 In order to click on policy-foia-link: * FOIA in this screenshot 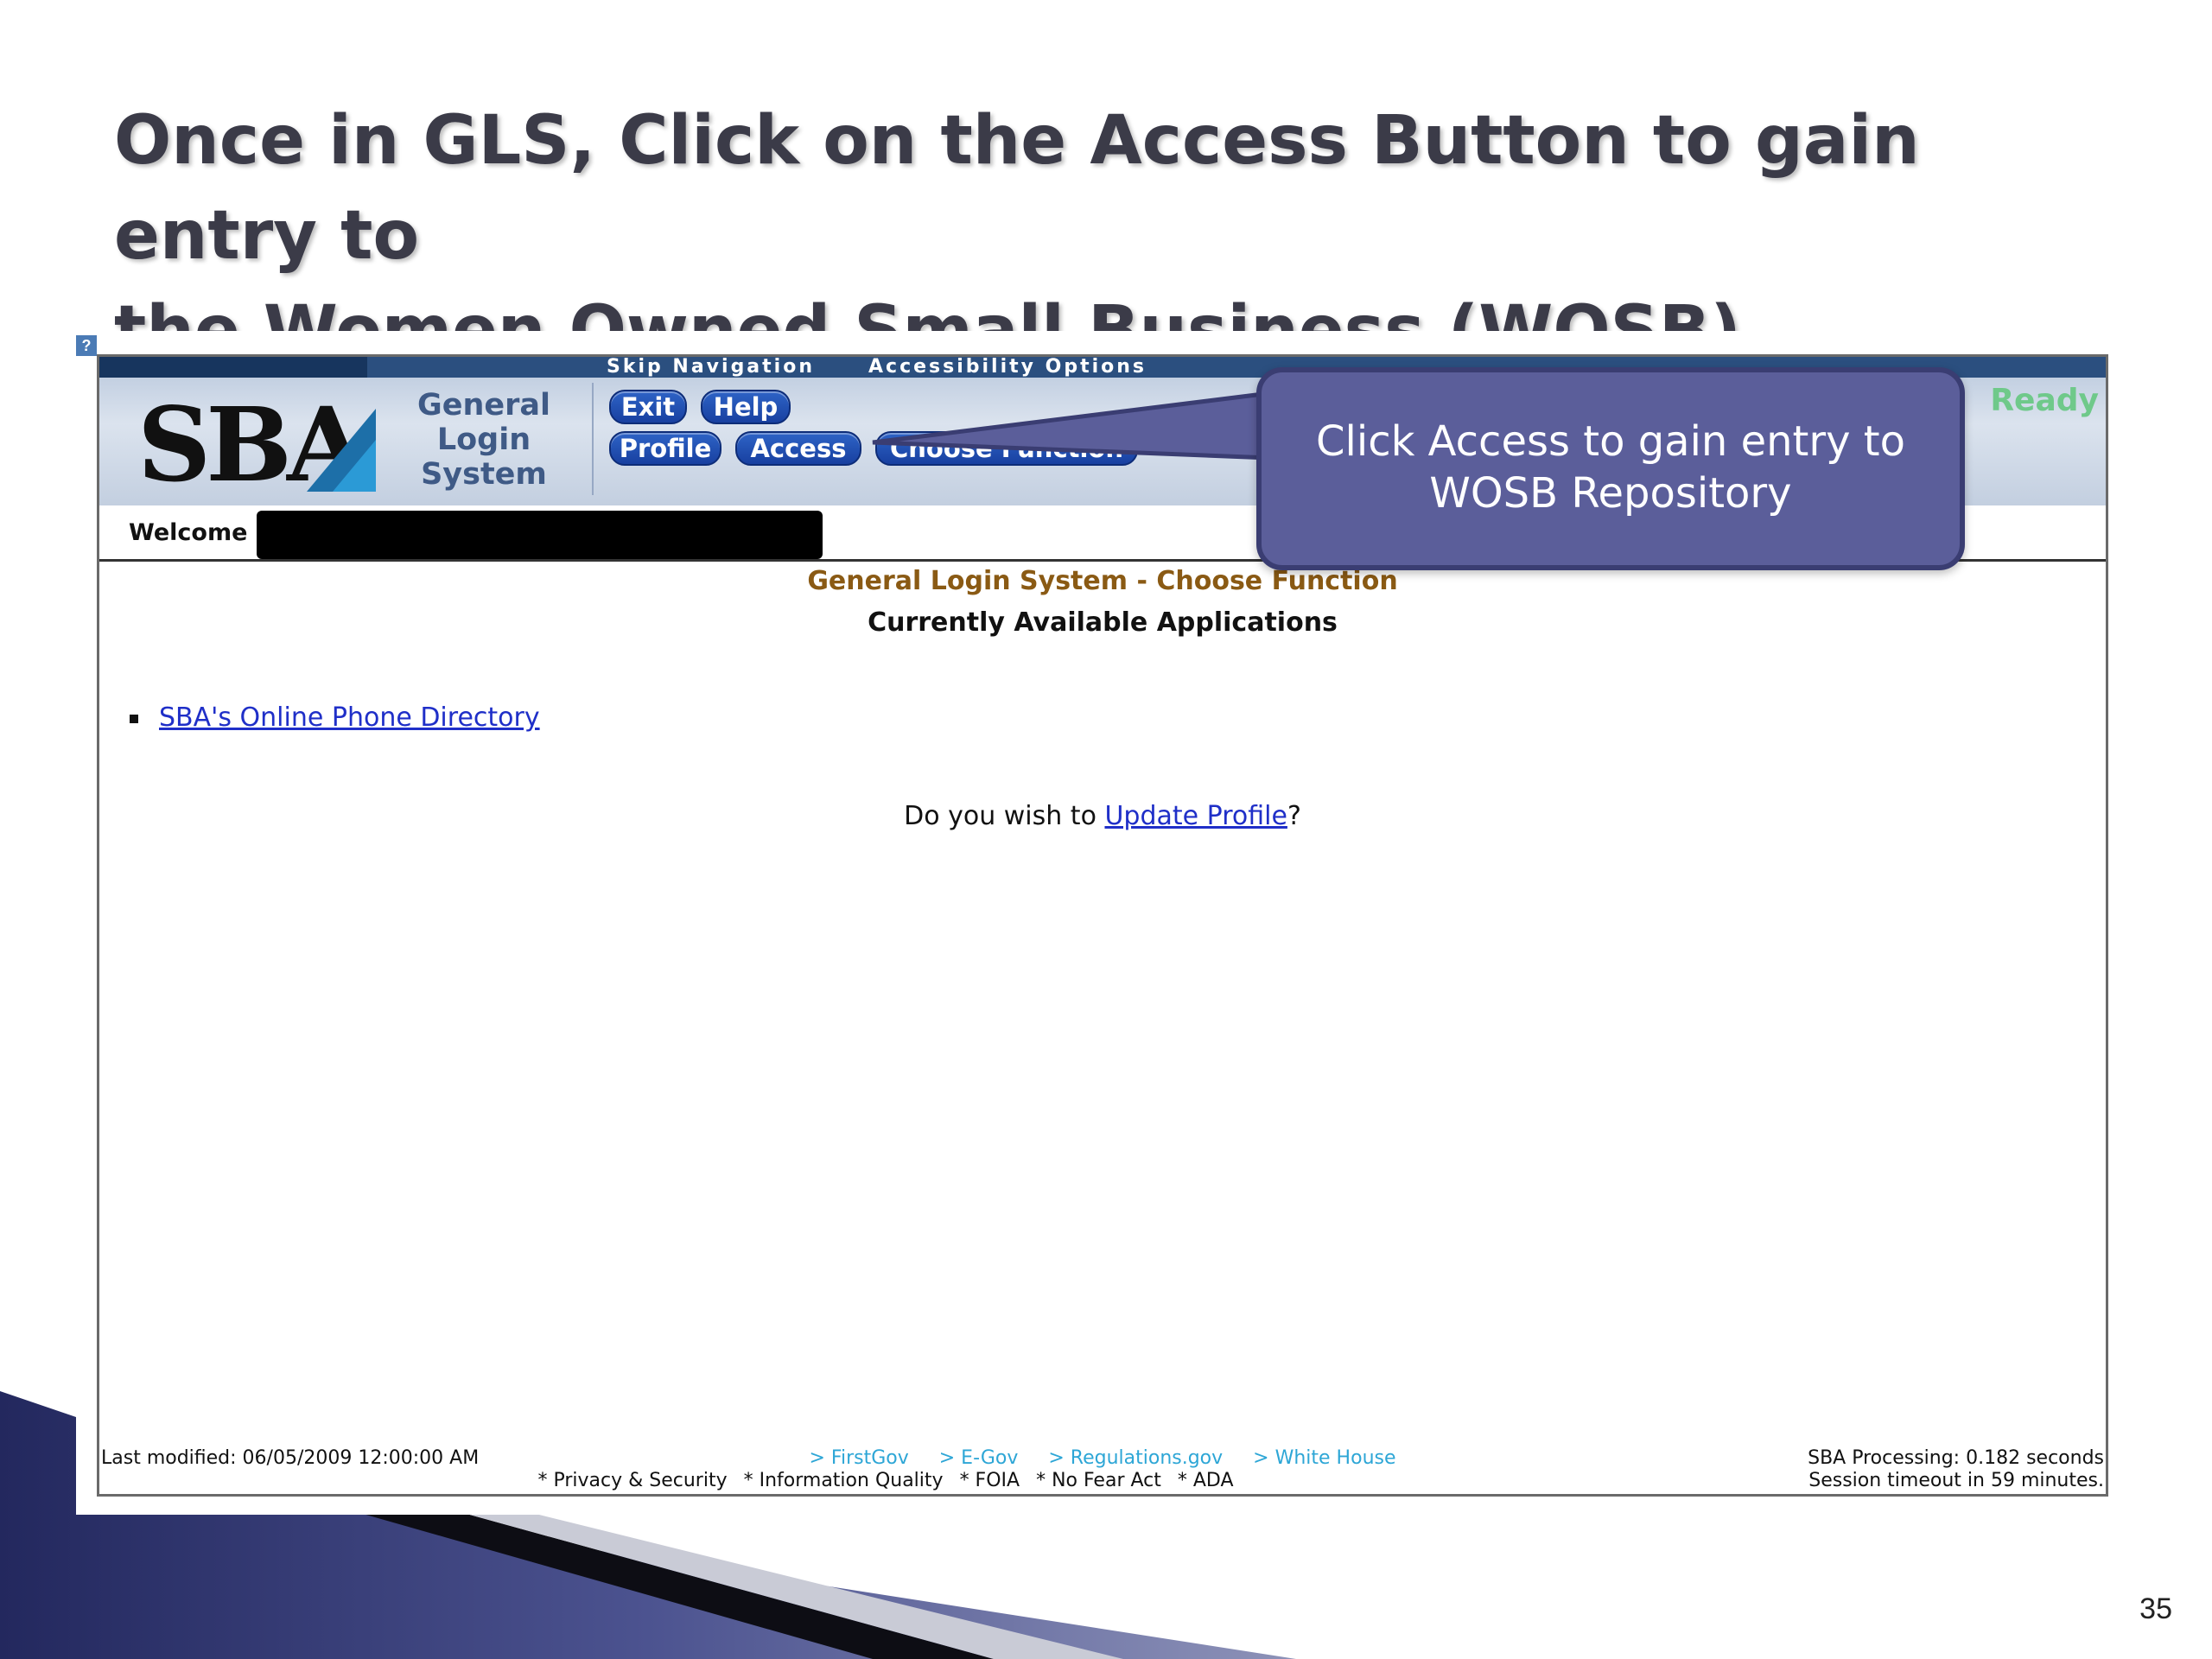, I will do `click(990, 1480)`.